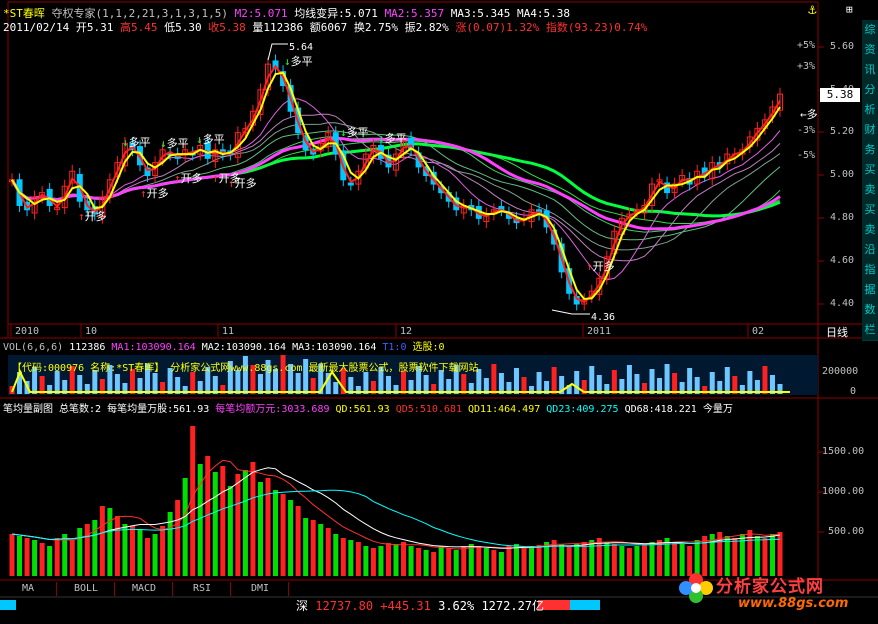 The image size is (878, 624). I want to click on sidebar-tab: 栏, so click(870, 330).